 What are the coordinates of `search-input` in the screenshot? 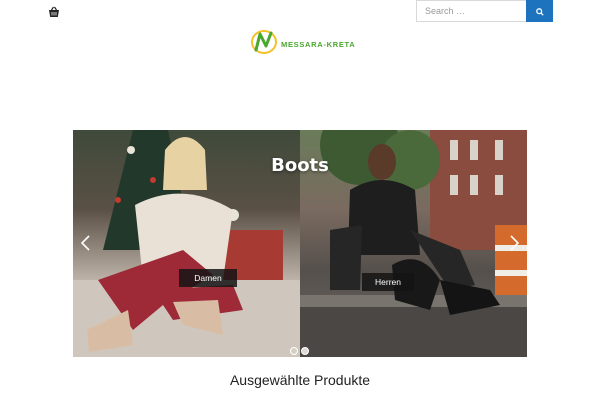 It's located at (471, 11).